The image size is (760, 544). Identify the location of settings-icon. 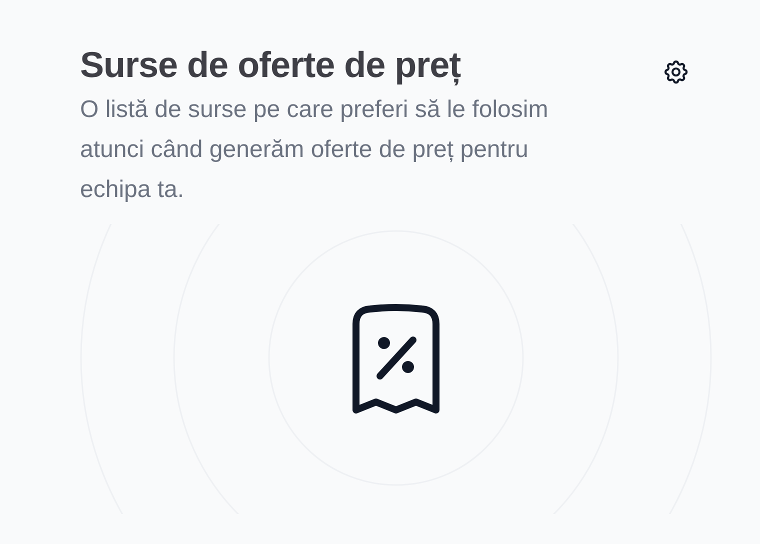
(676, 72).